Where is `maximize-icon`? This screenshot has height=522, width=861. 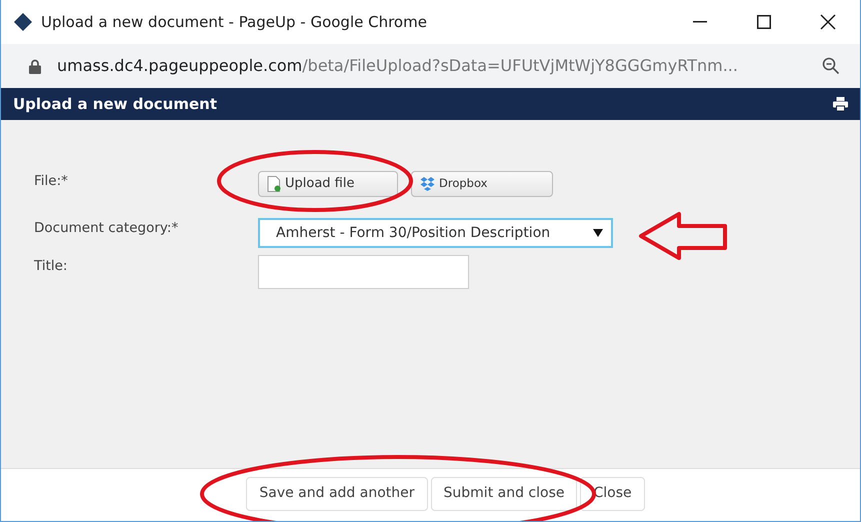
maximize-icon is located at coordinates (764, 22).